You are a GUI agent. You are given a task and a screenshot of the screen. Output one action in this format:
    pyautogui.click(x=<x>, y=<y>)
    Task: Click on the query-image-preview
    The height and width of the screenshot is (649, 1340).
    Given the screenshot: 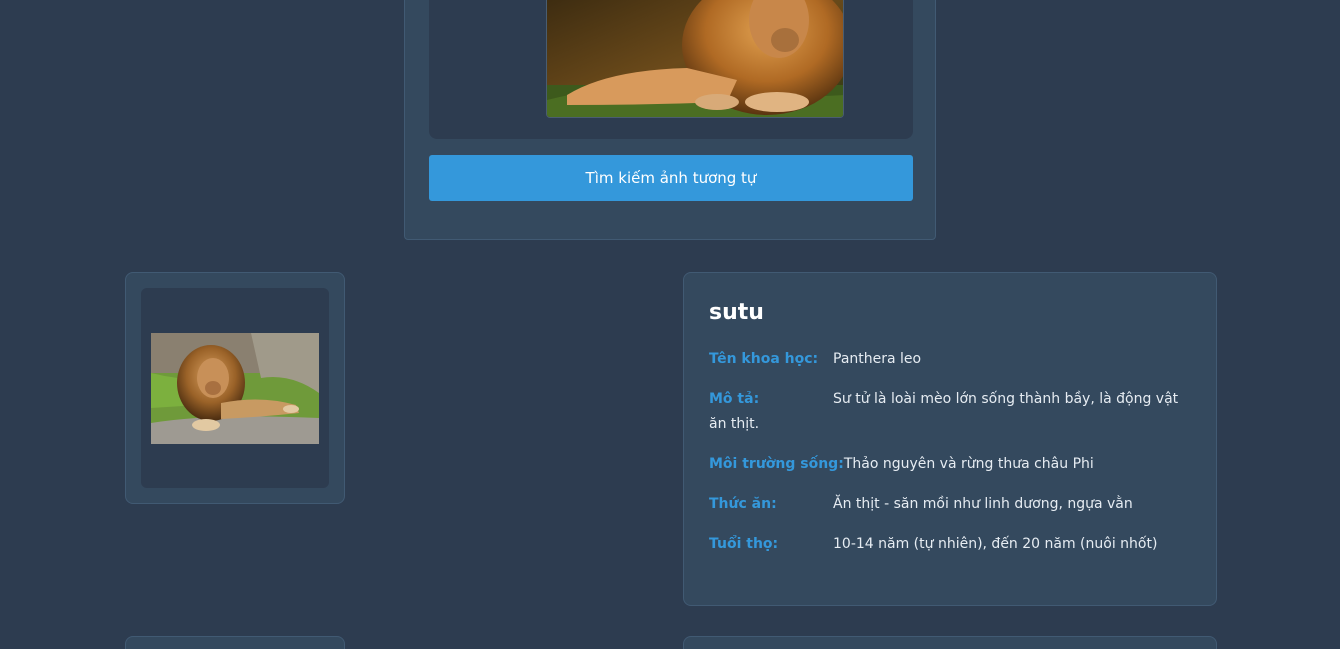 What is the action you would take?
    pyautogui.click(x=671, y=69)
    